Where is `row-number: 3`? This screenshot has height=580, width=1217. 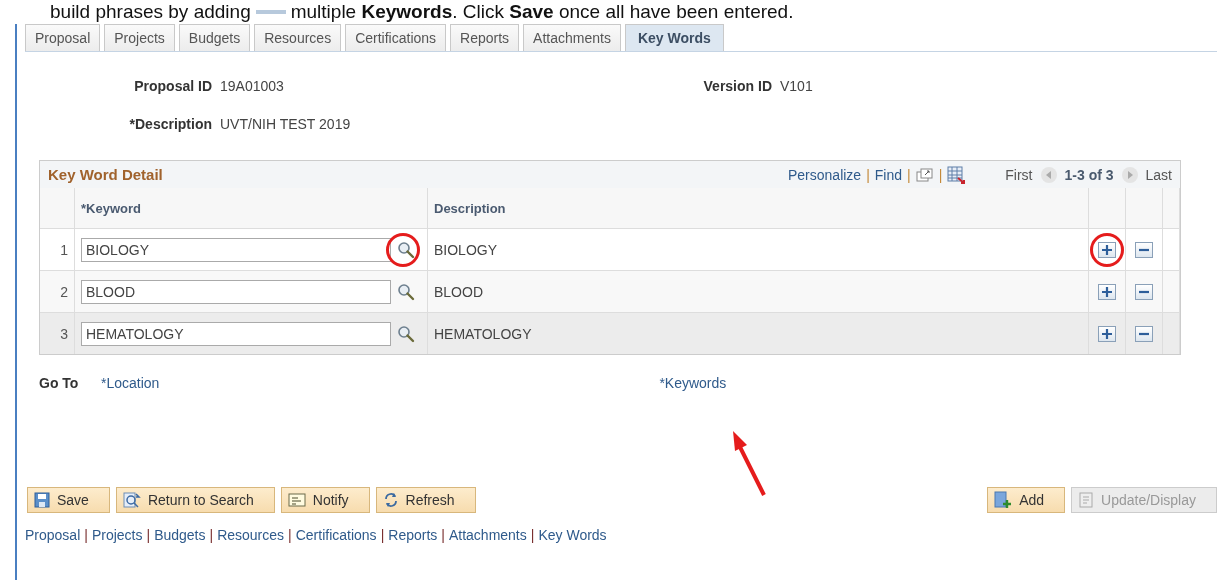 row-number: 3 is located at coordinates (64, 333).